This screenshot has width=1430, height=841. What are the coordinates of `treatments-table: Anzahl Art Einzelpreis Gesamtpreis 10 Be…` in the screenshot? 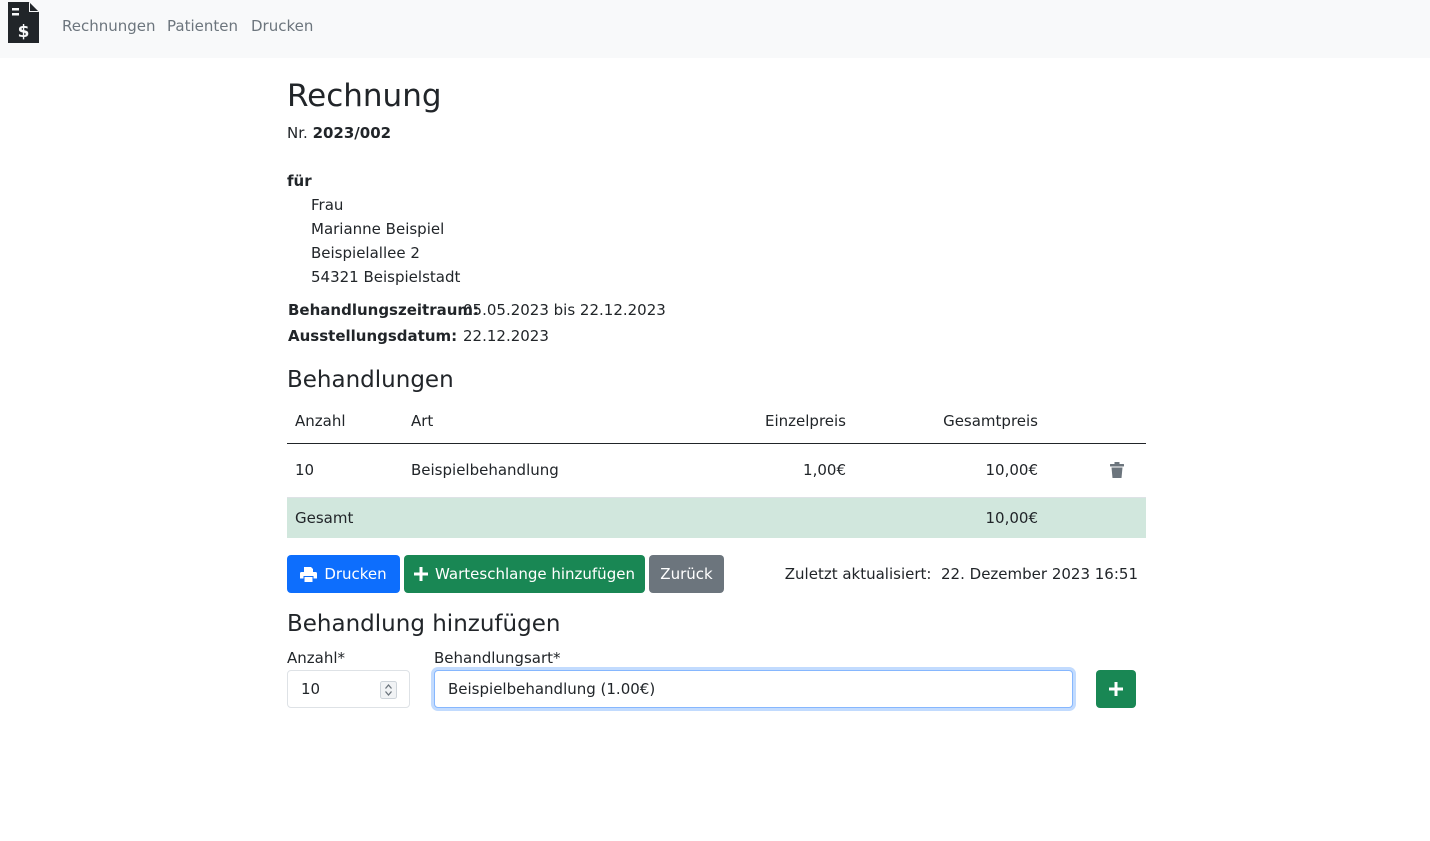 It's located at (716, 469).